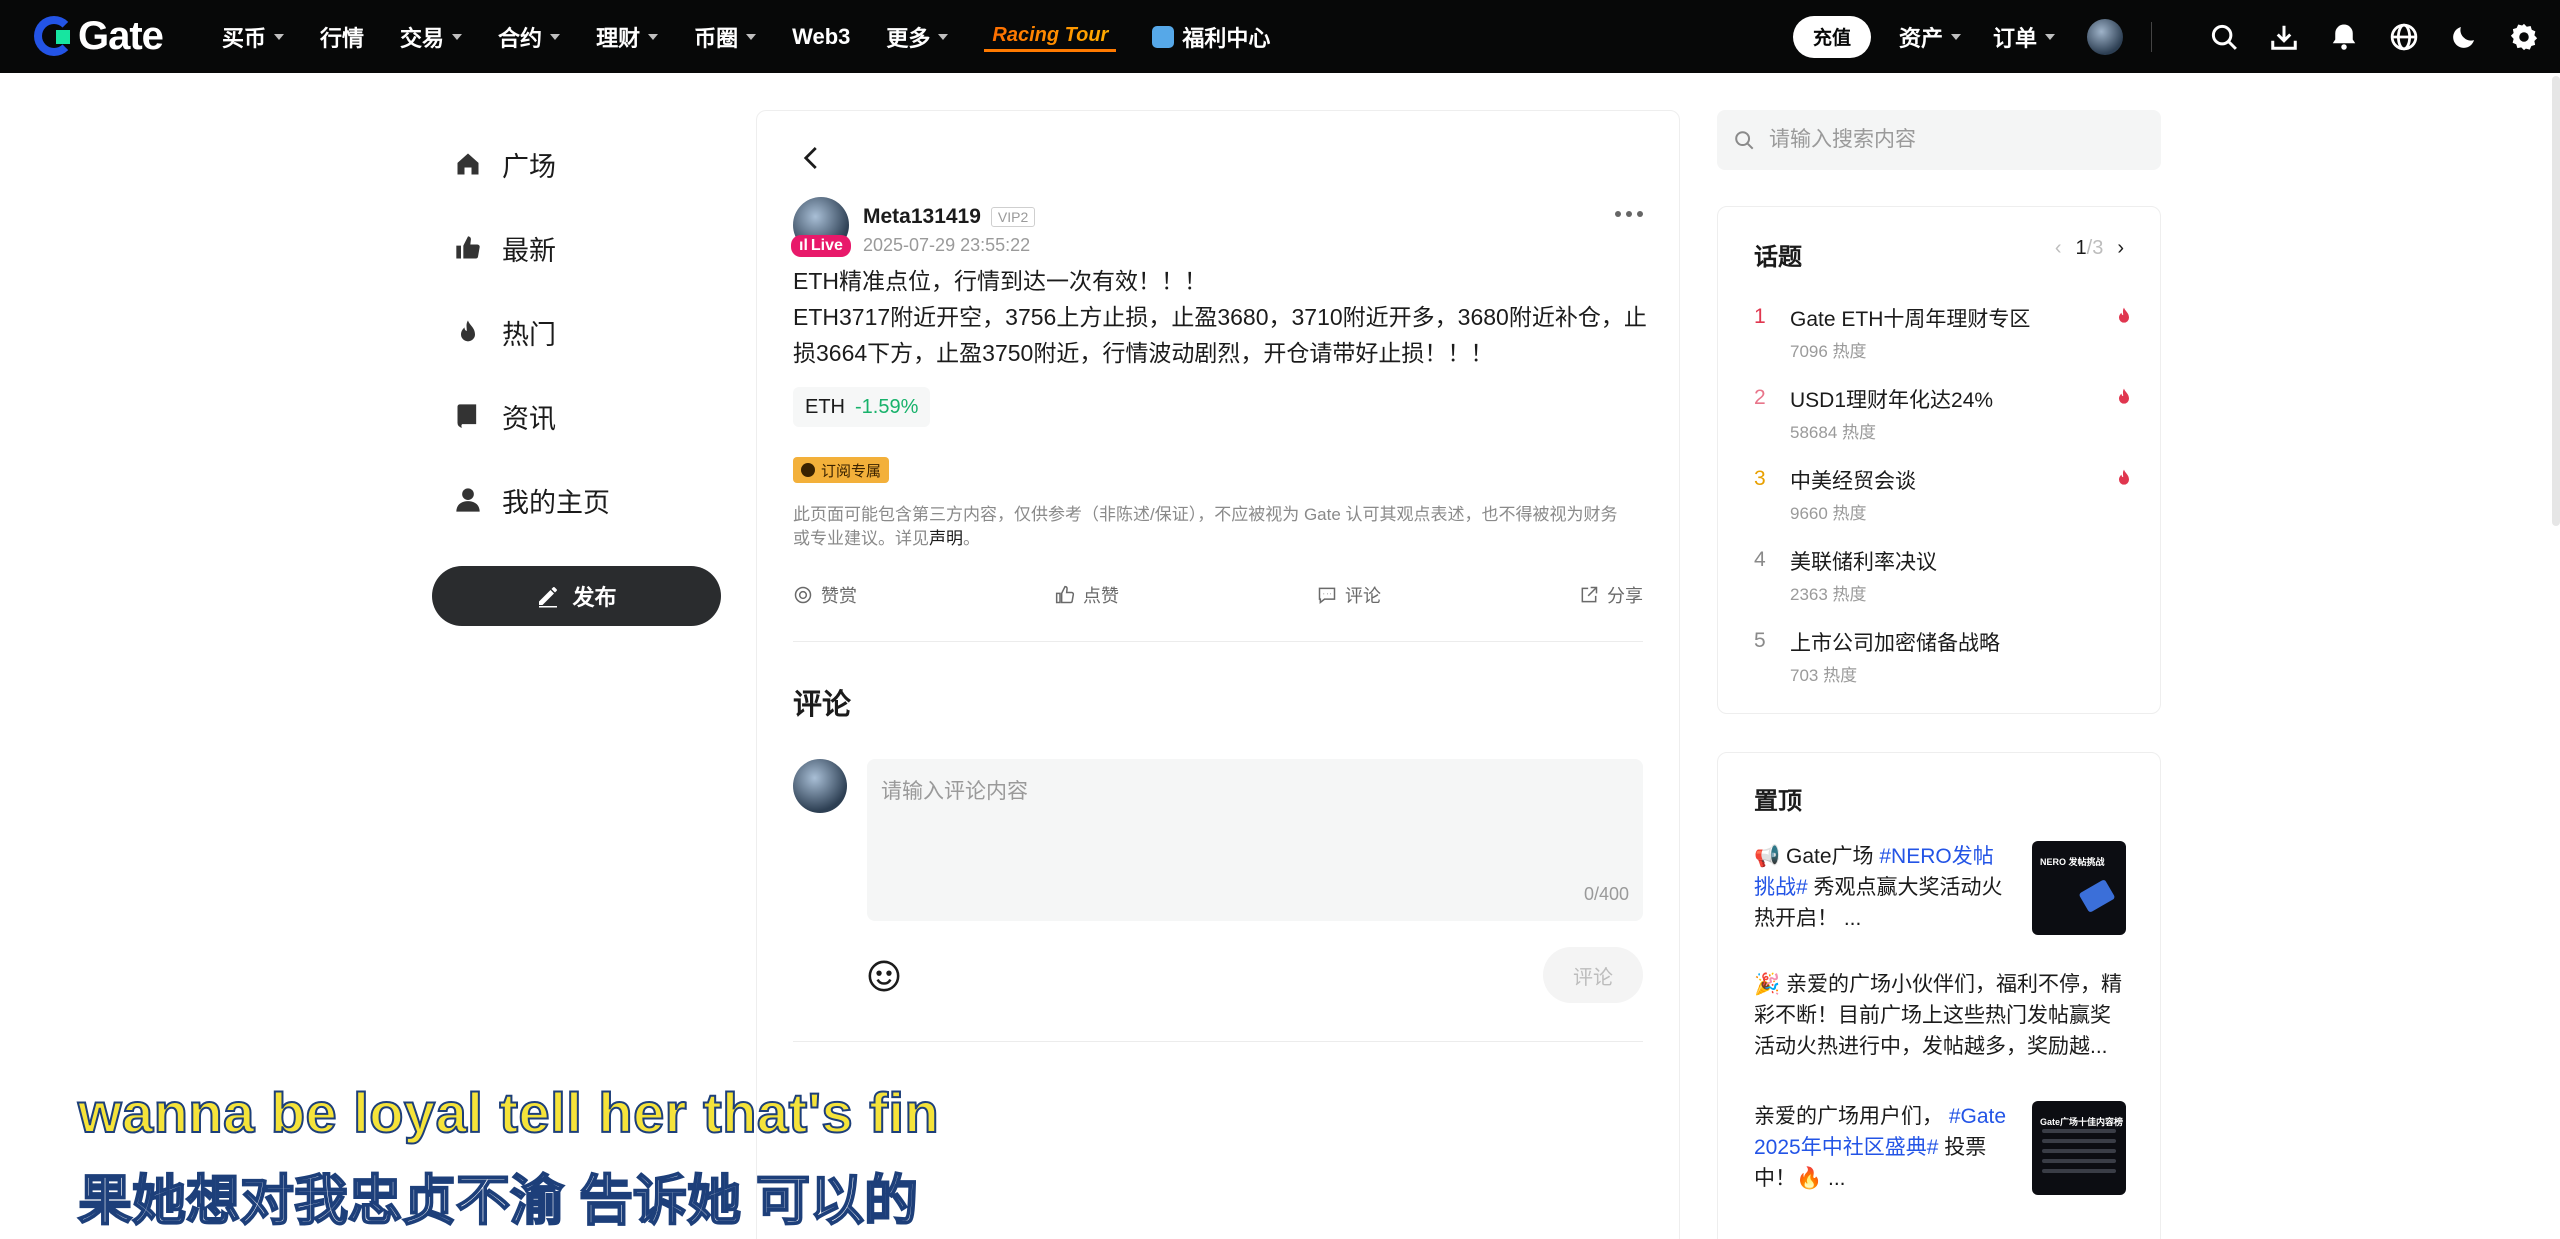 Image resolution: width=2560 pixels, height=1239 pixels. Describe the element at coordinates (1611, 595) in the screenshot. I see `share-button: 分享` at that location.